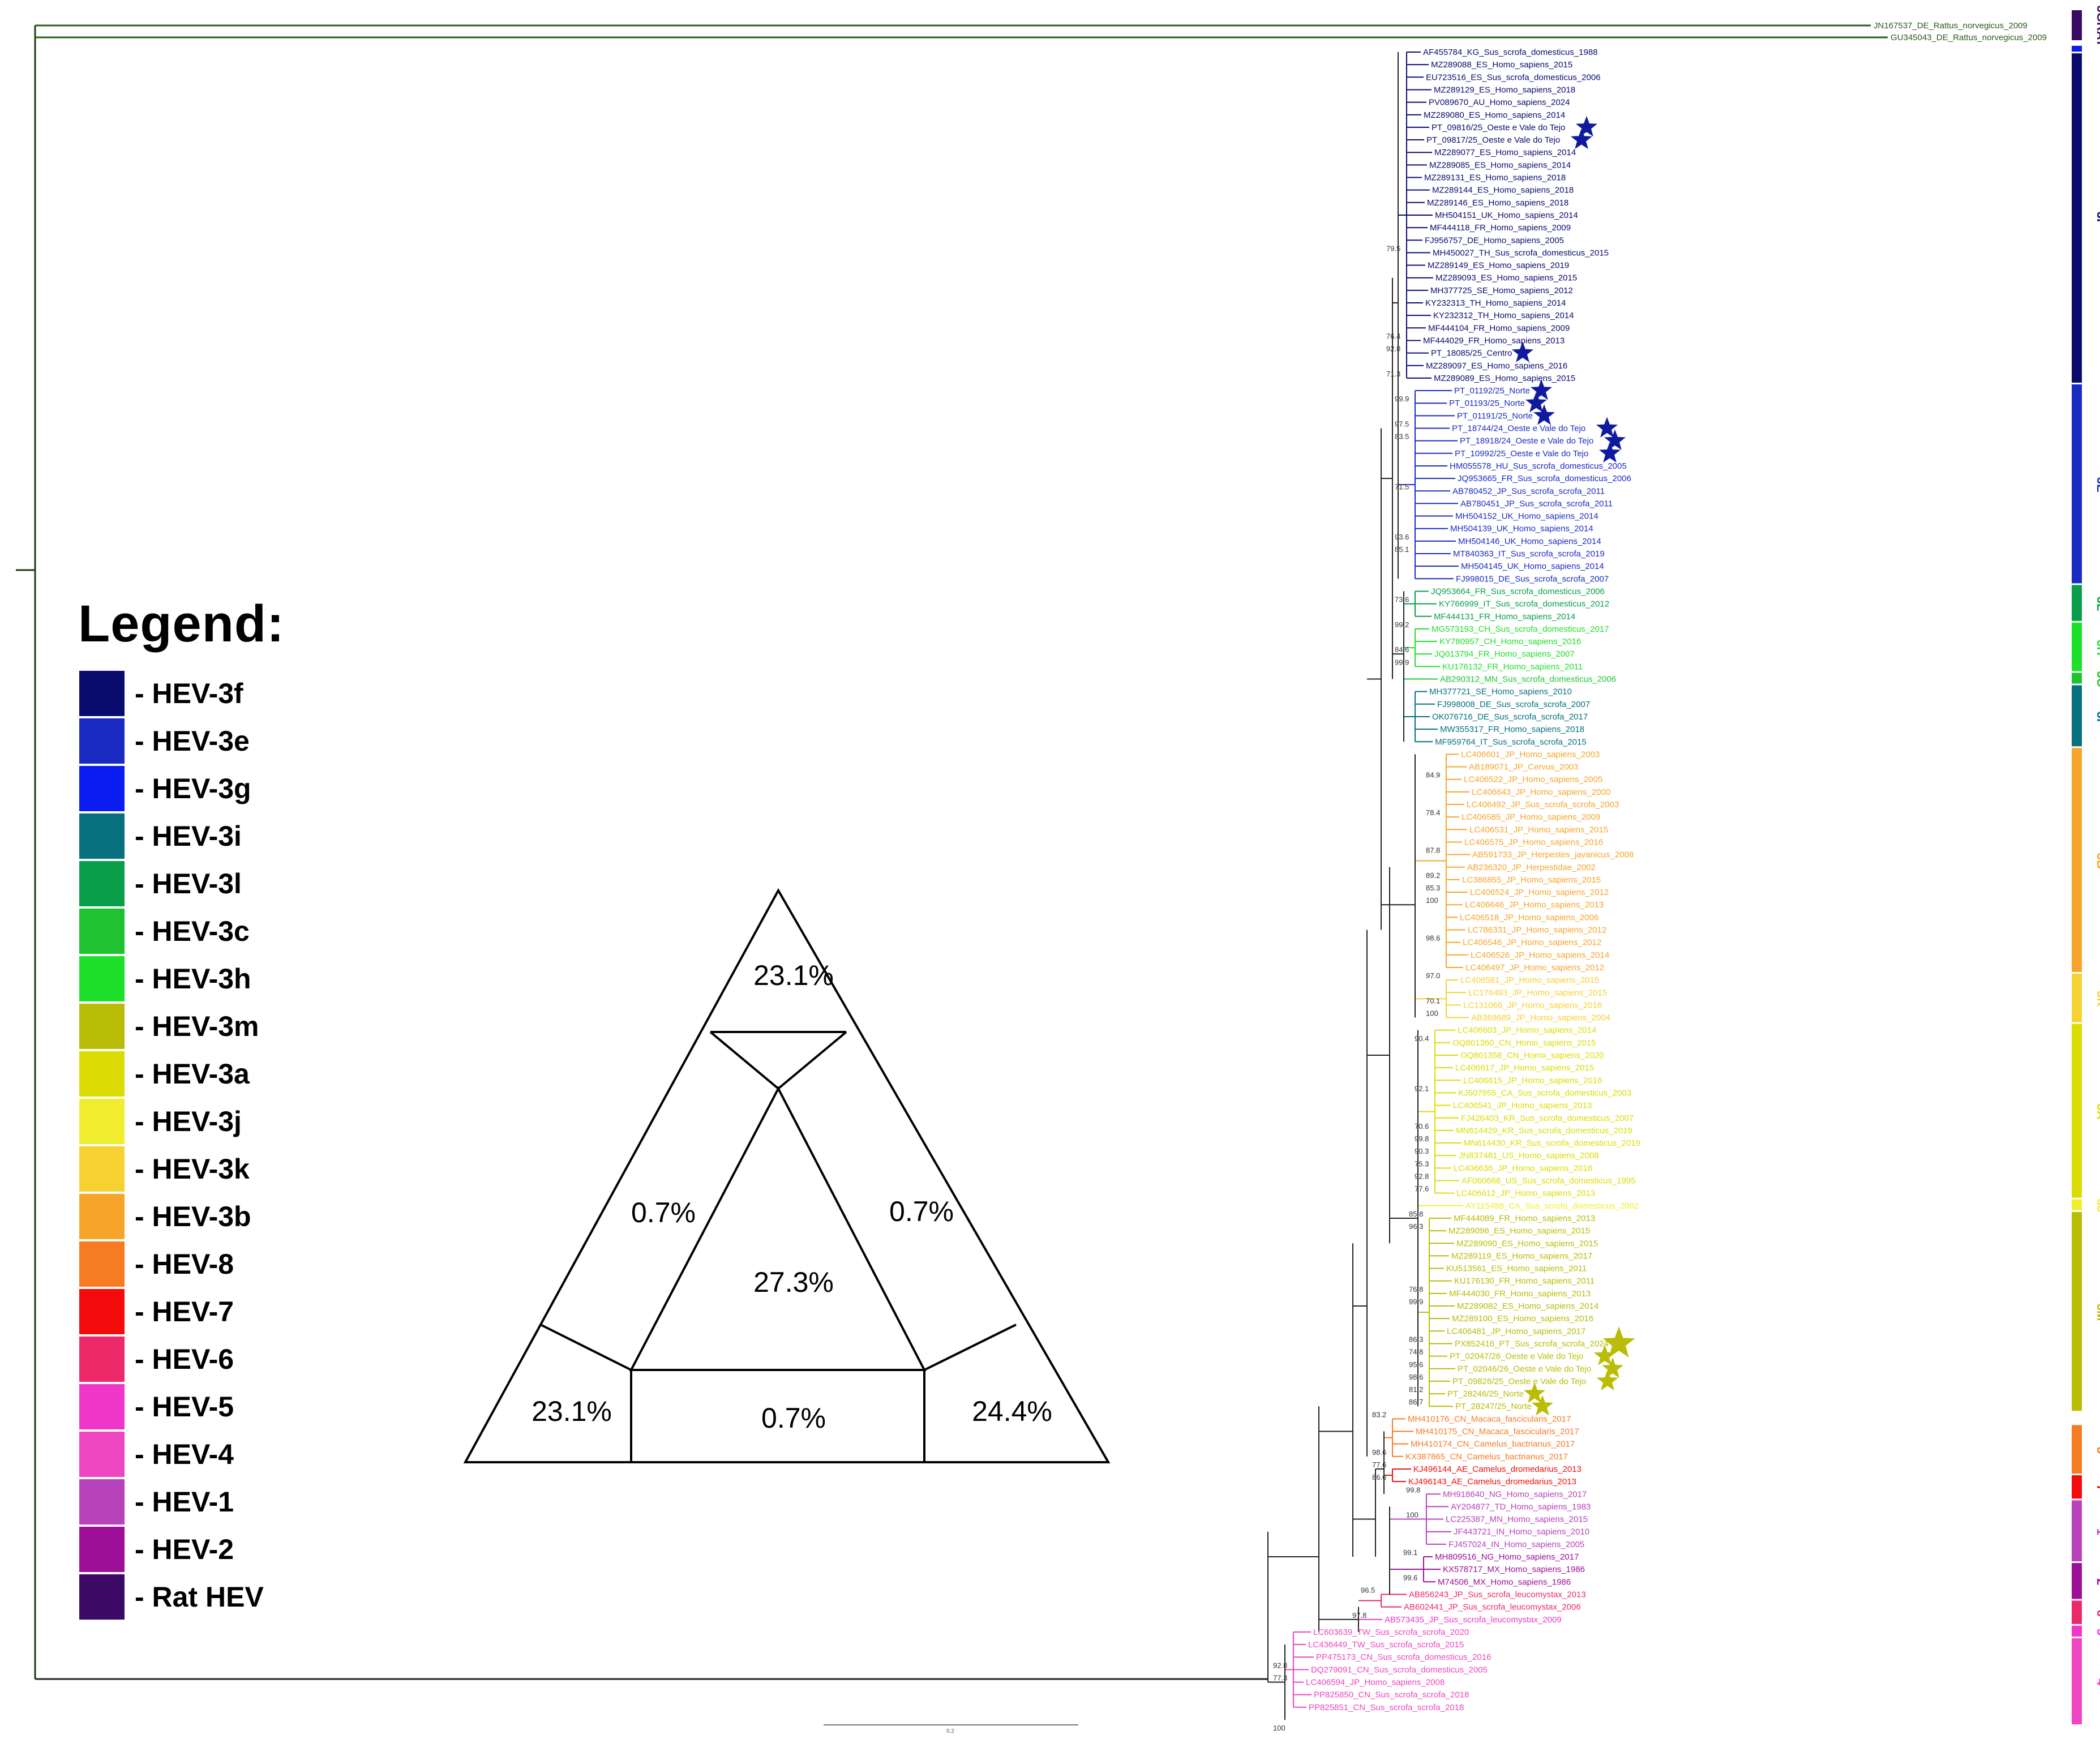  I want to click on triangle-top-value: 23.1%, so click(793, 976).